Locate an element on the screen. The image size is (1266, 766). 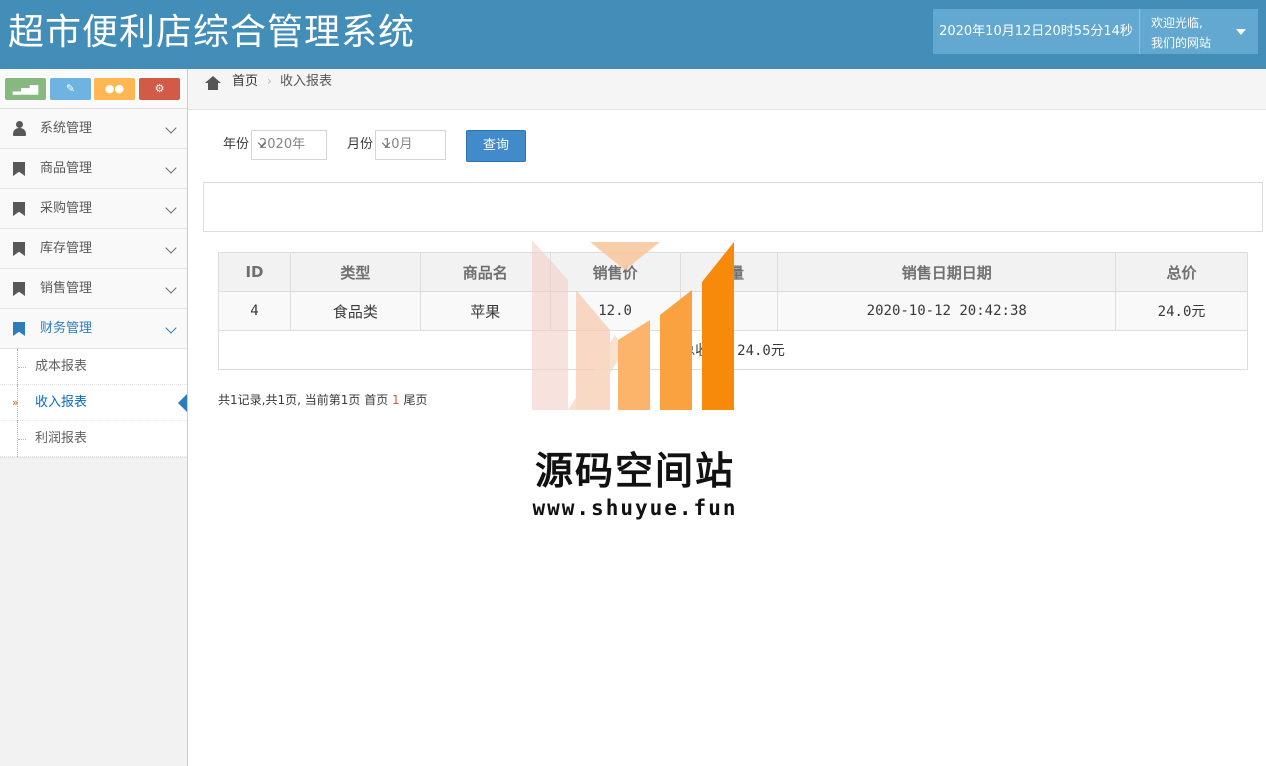
shortcut-users-button: ●● is located at coordinates (114, 89).